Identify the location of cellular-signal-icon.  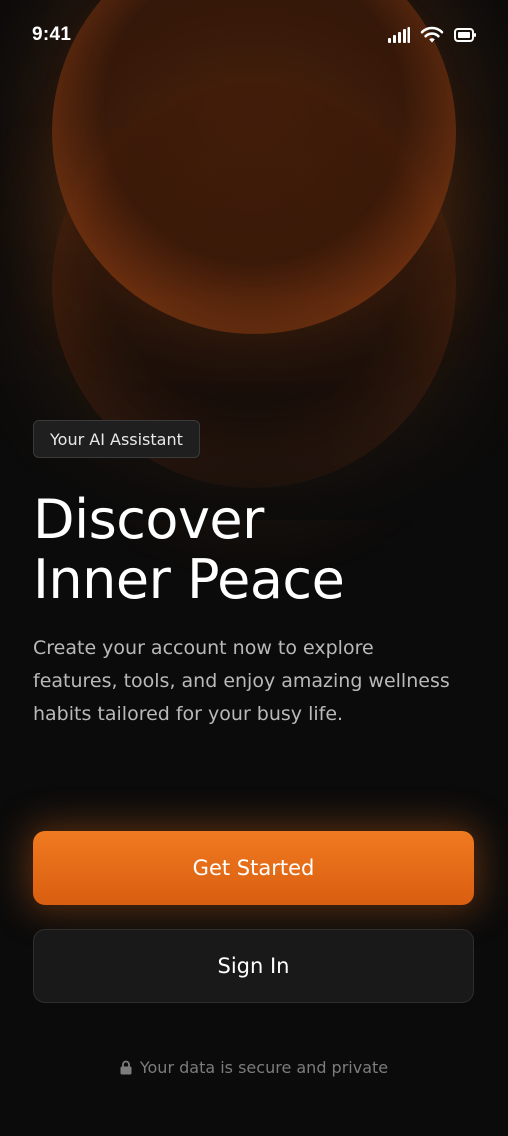
(399, 35).